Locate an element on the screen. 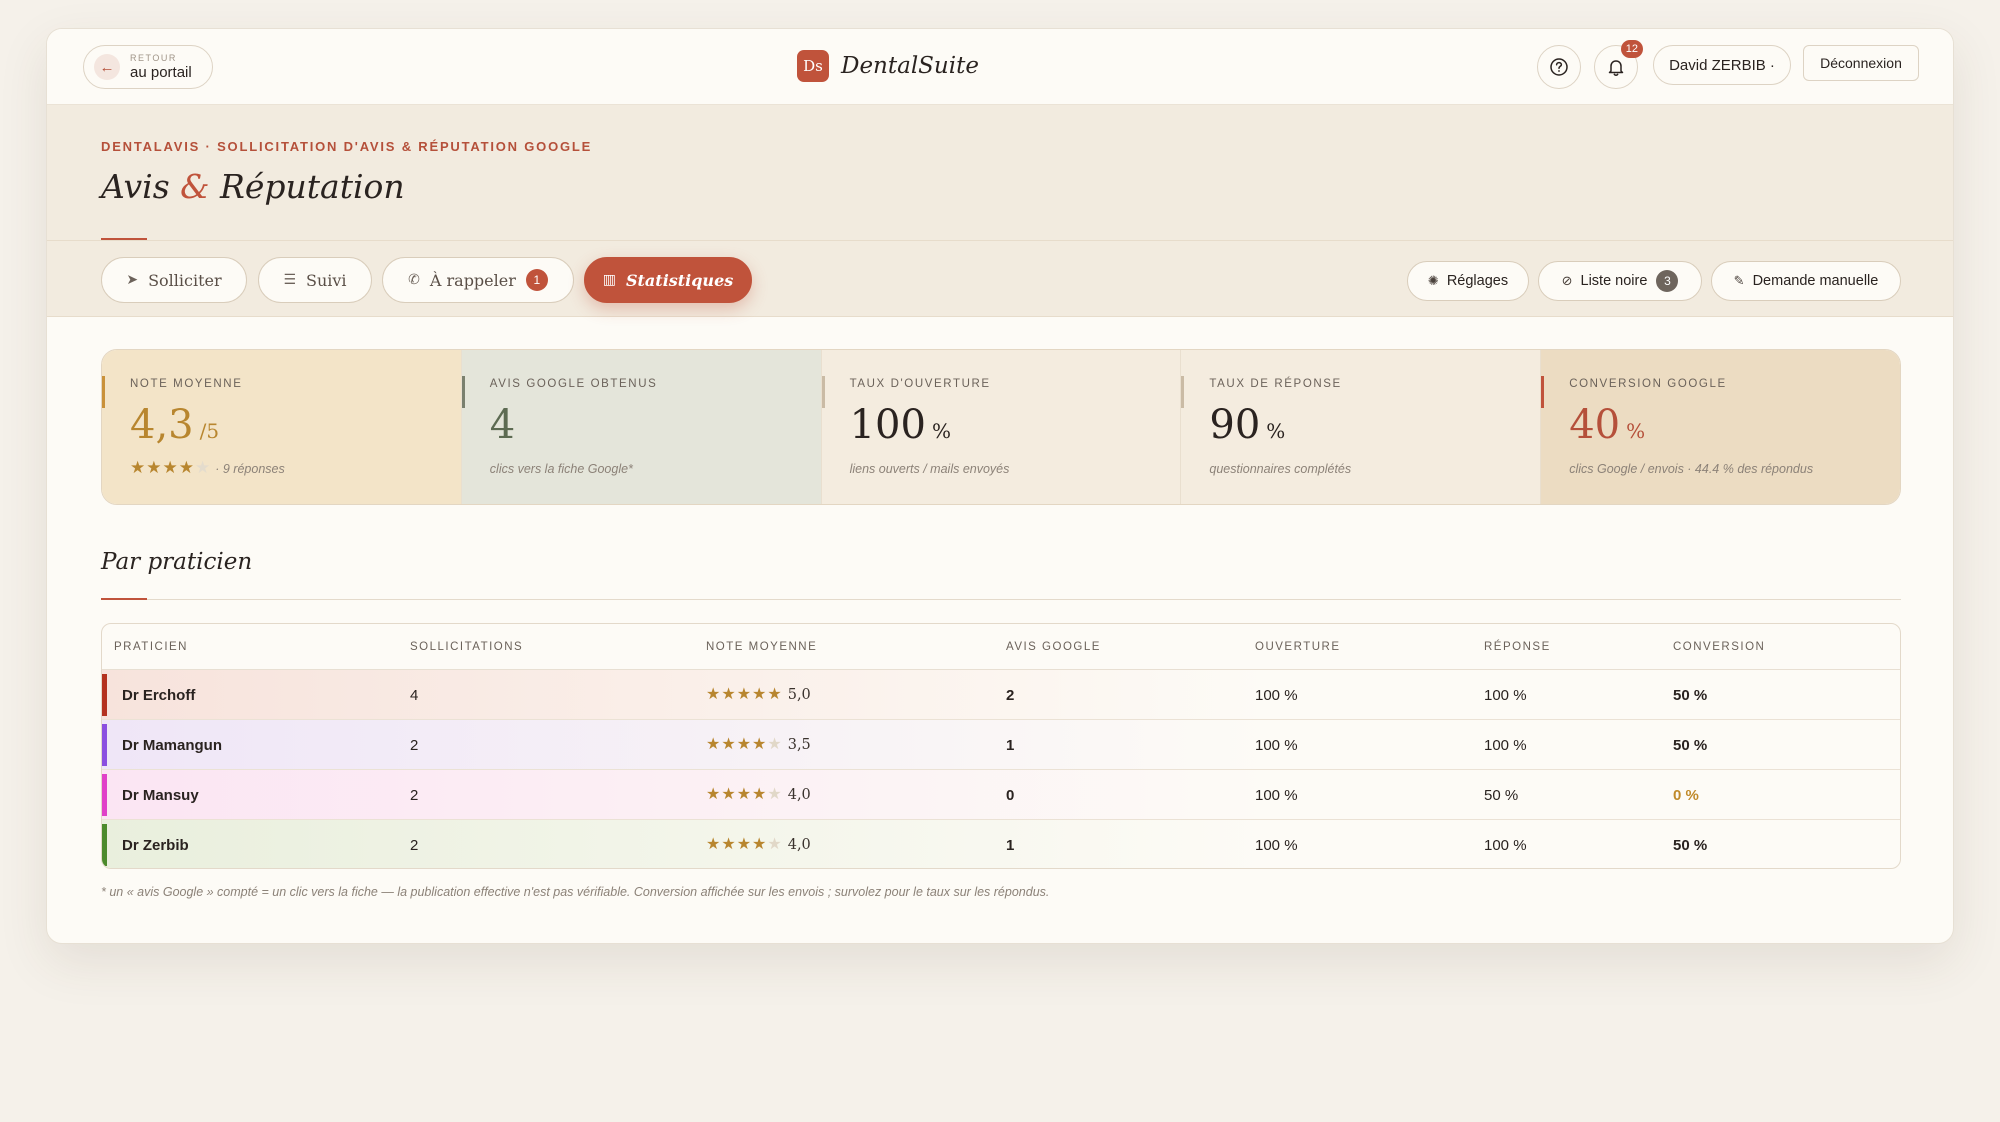  rating-stars: ★★★★★ · 9 réponses is located at coordinates (207, 468).